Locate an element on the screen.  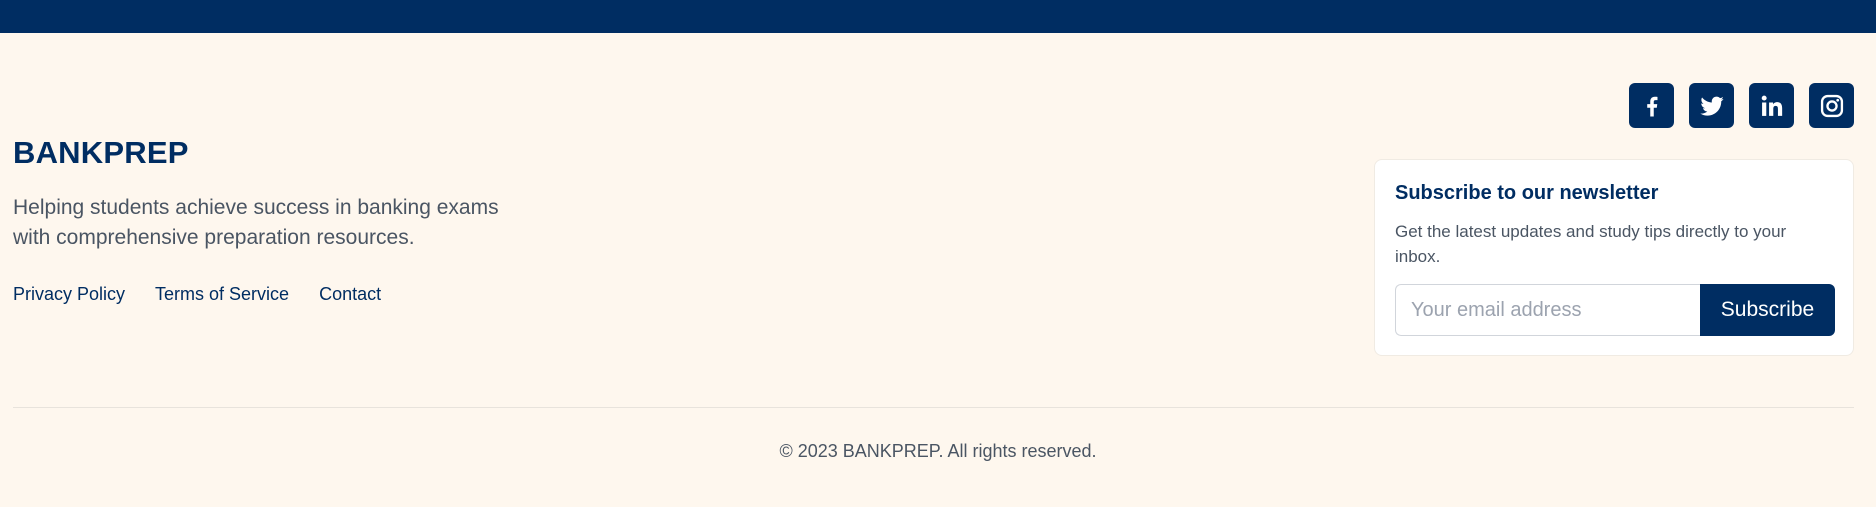
brand-logo-text: BANKPREP is located at coordinates (101, 152).